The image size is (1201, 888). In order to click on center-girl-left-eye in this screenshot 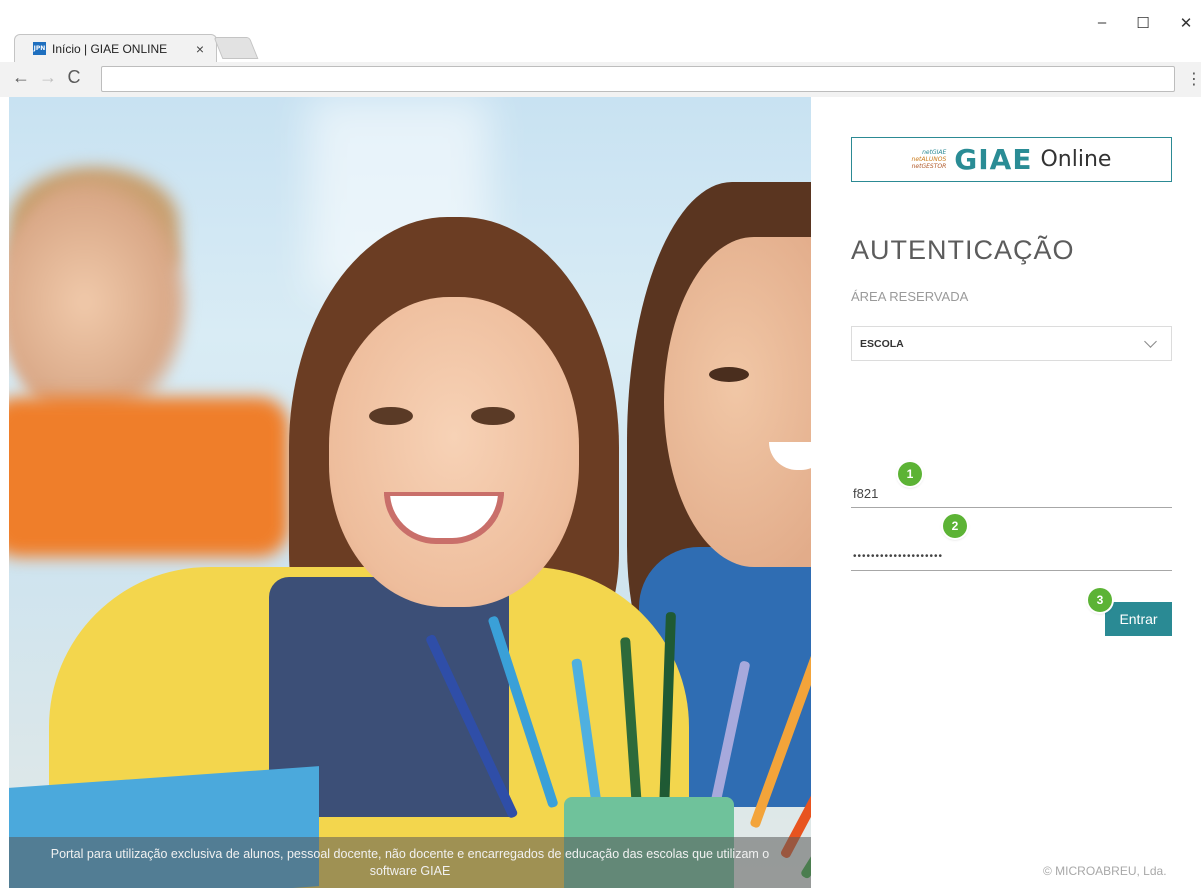, I will do `click(391, 416)`.